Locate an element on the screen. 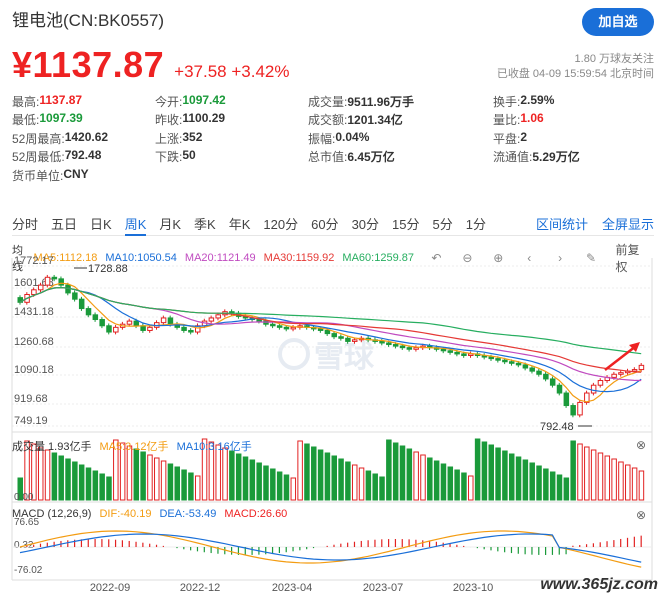 This screenshot has width=664, height=598. ma5-value: MA5:1112.18 is located at coordinates (65, 258).